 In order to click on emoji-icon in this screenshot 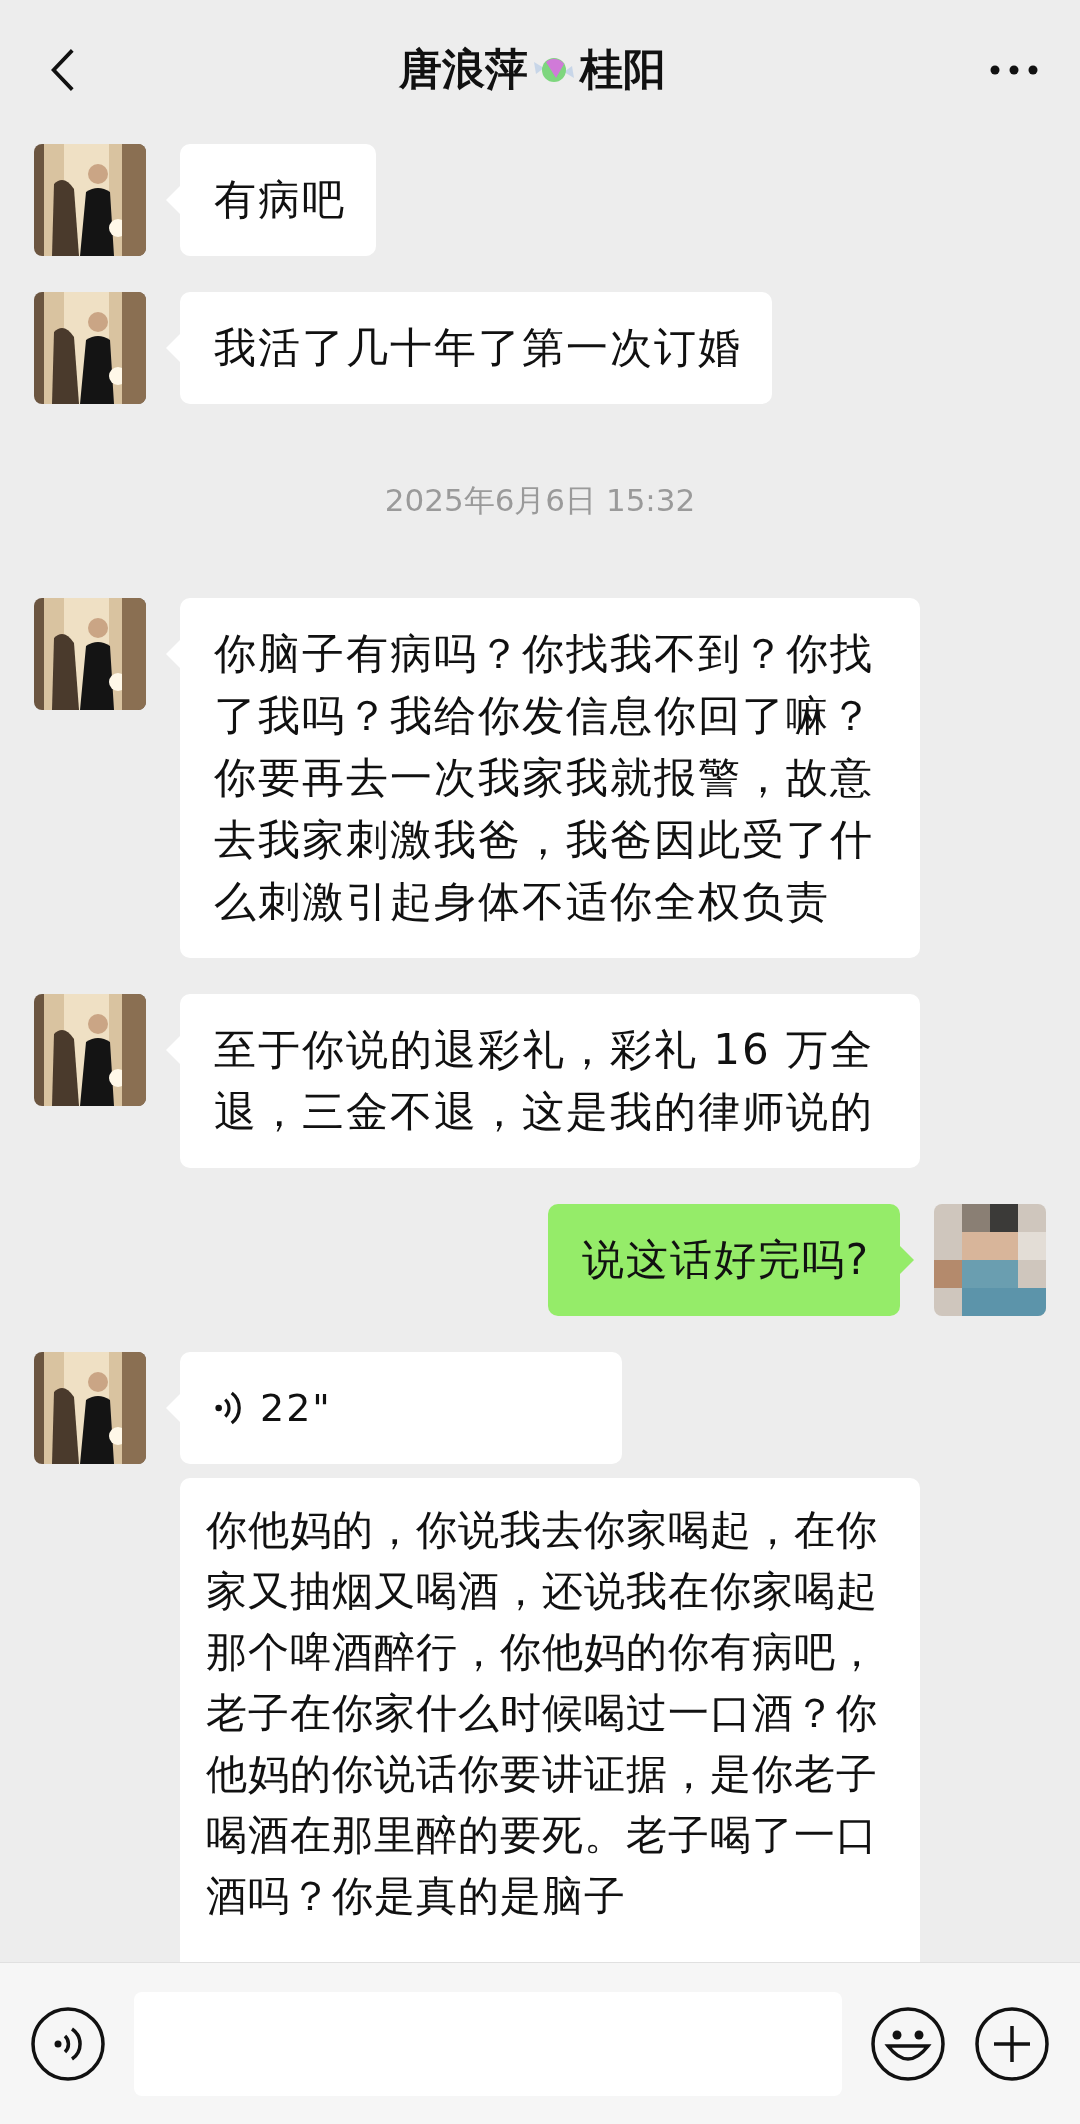, I will do `click(908, 2043)`.